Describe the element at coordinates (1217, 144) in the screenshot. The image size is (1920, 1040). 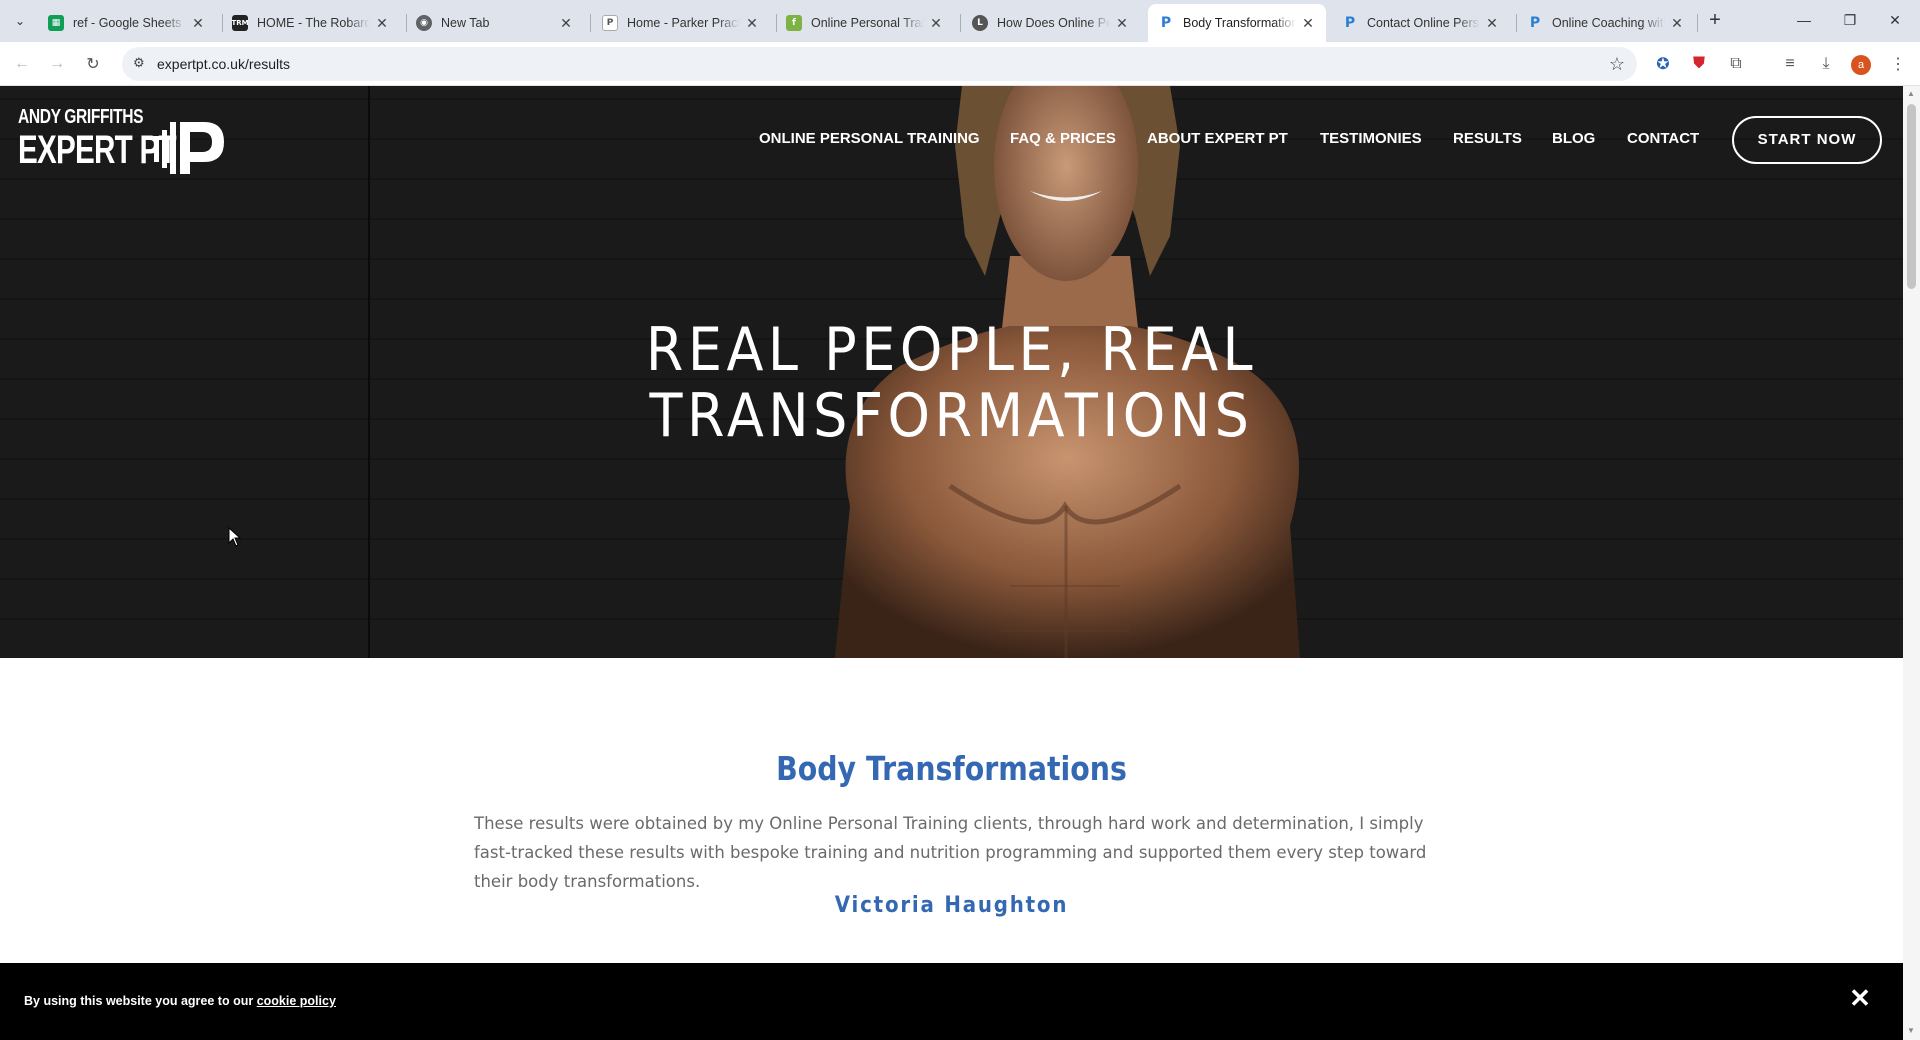
I see `nav-about-expert-pt: ABOUT EXPERT PT` at that location.